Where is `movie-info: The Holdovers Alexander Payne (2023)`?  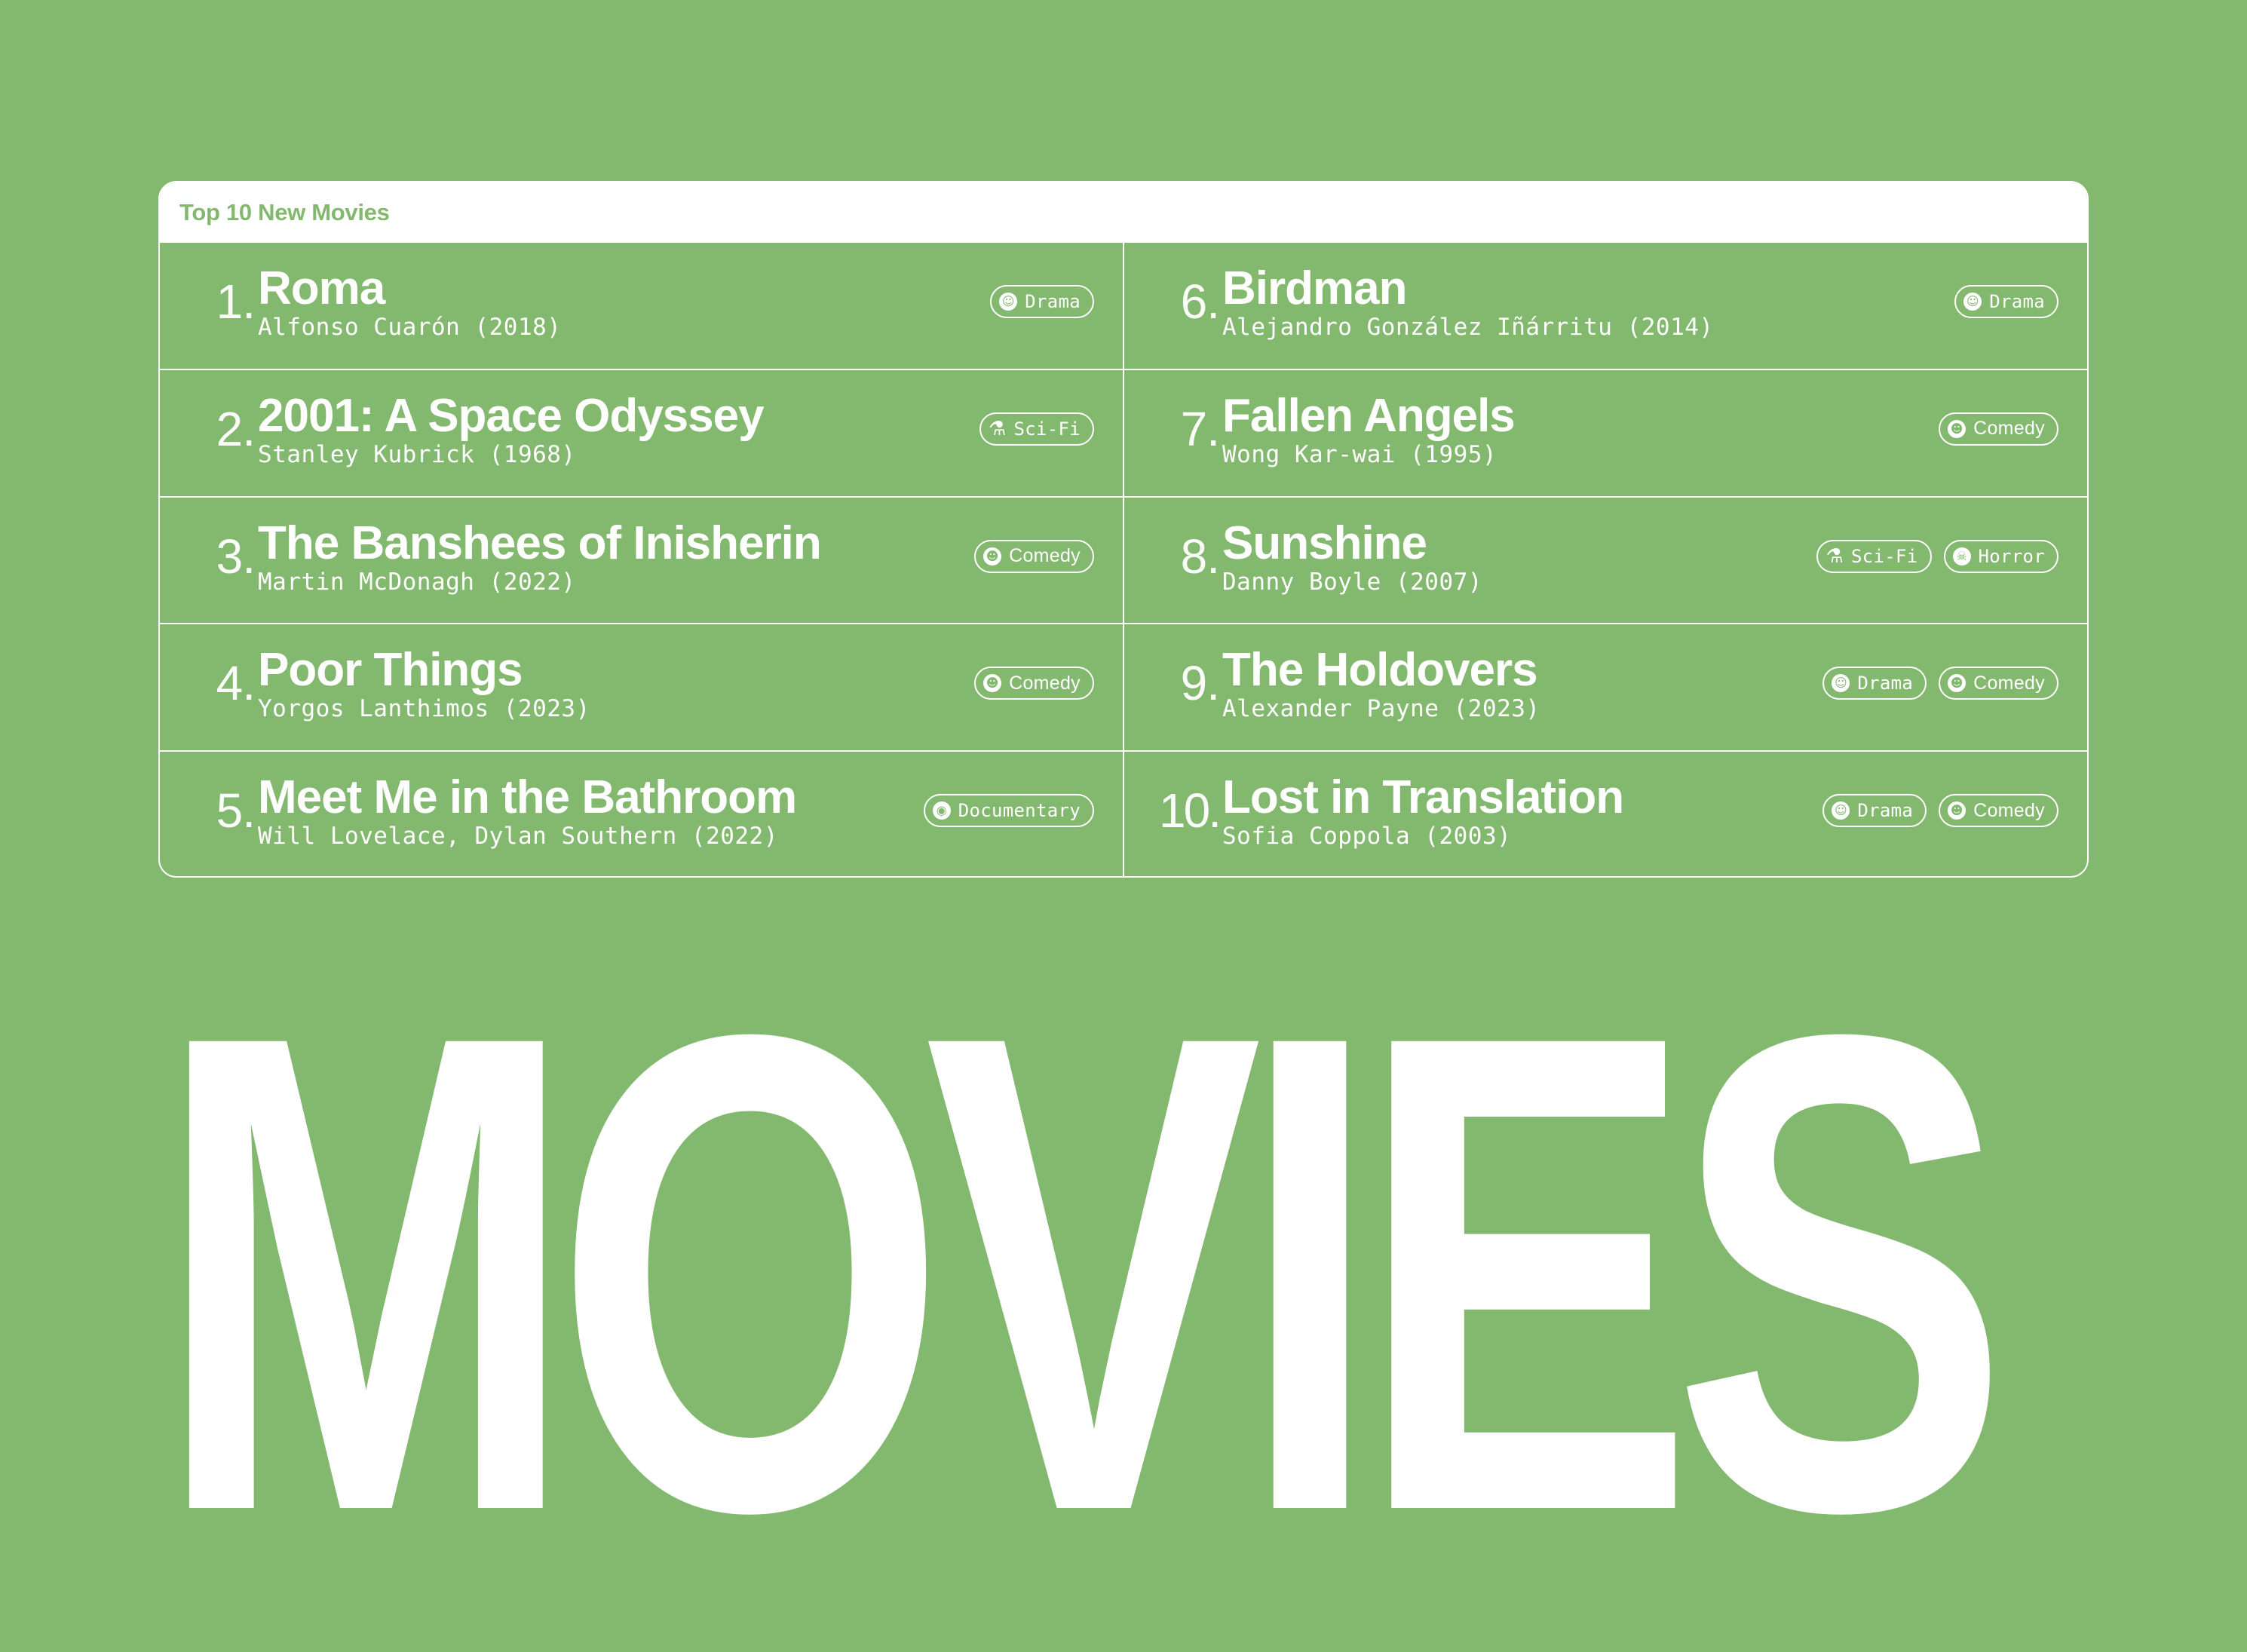 movie-info: The Holdovers Alexander Payne (2023) is located at coordinates (1381, 683).